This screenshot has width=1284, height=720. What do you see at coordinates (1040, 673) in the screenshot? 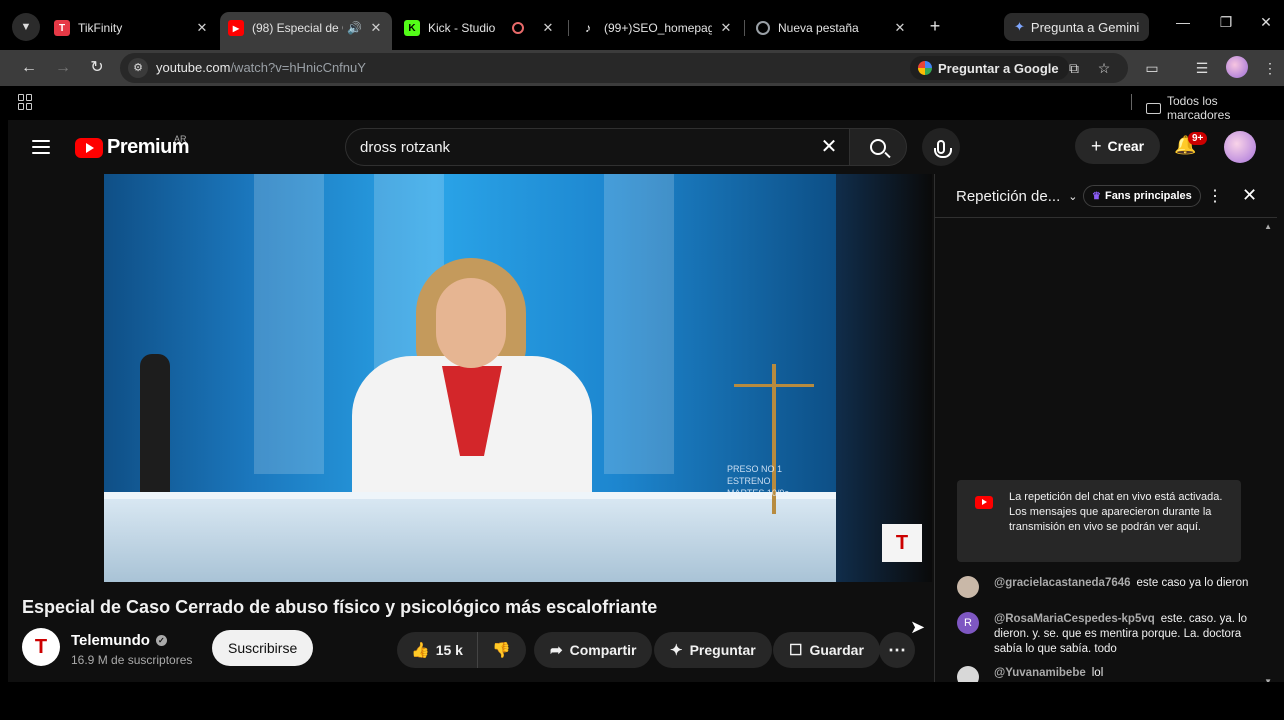
I see `message-author: @Yuvanamibebe` at bounding box center [1040, 673].